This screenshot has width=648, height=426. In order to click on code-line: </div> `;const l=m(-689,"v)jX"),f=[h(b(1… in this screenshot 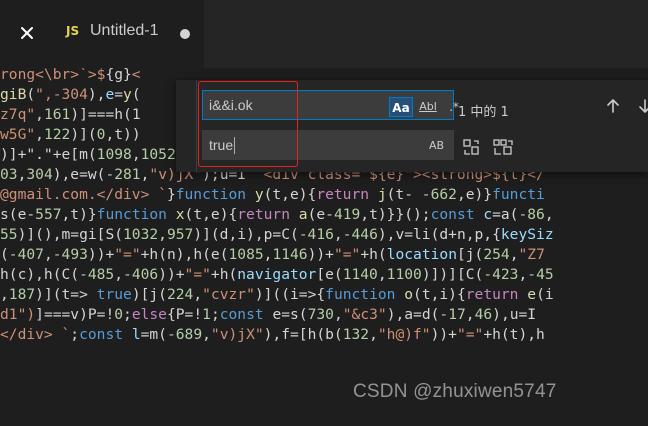, I will do `click(277, 335)`.